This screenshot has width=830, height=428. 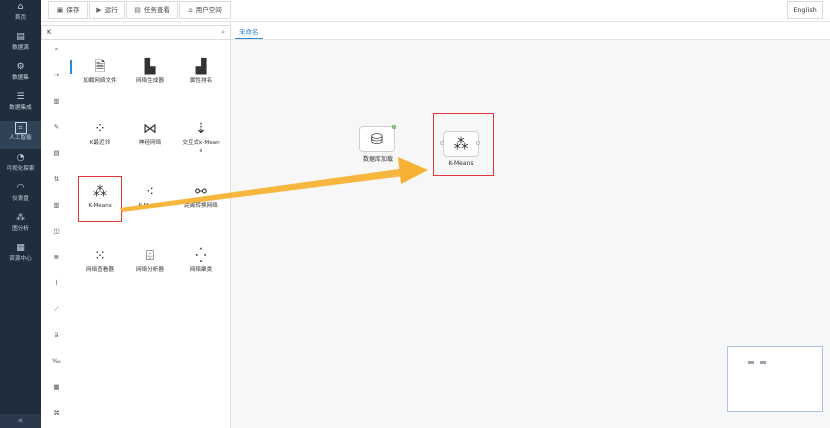 I want to click on component-network-cluster: ⁛ 网络聚类, so click(x=201, y=260).